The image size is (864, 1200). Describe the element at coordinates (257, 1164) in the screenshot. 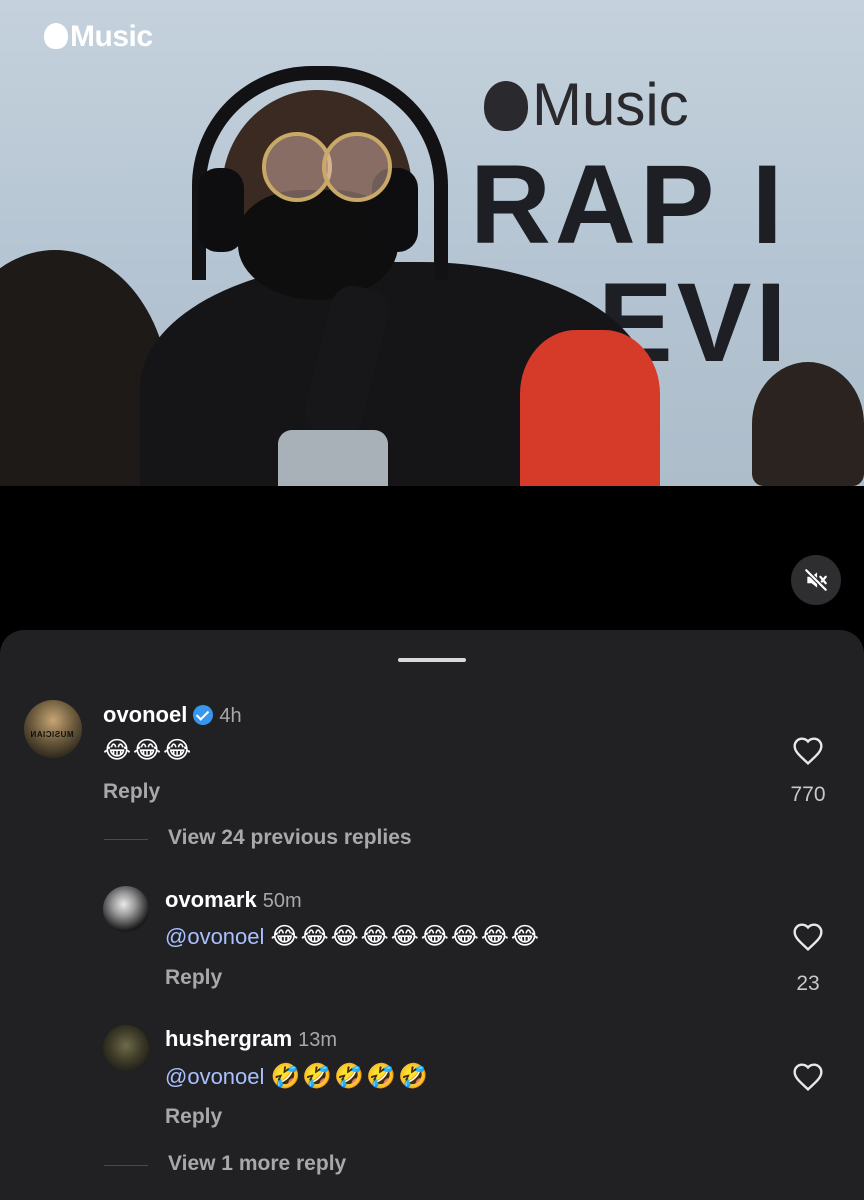

I see `view-more-replies-link: View 1 more reply` at that location.